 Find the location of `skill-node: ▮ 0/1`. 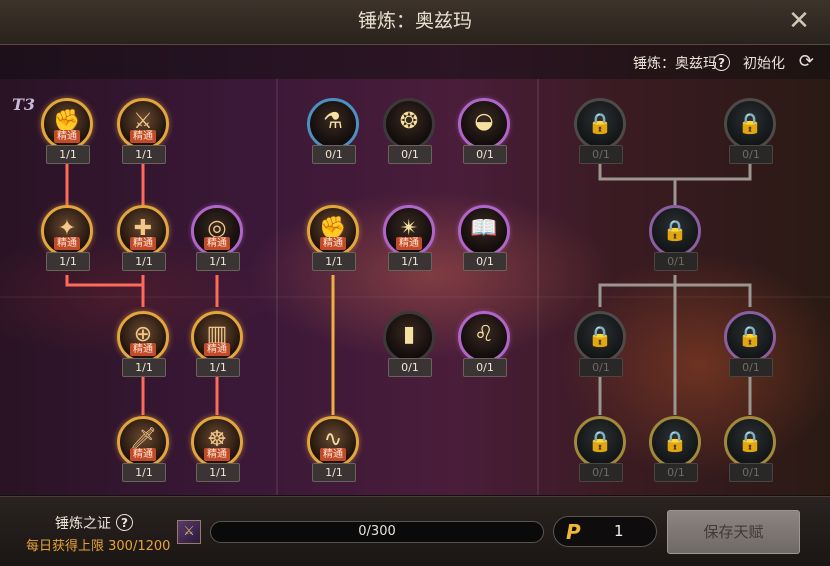

skill-node: ▮ 0/1 is located at coordinates (409, 347).